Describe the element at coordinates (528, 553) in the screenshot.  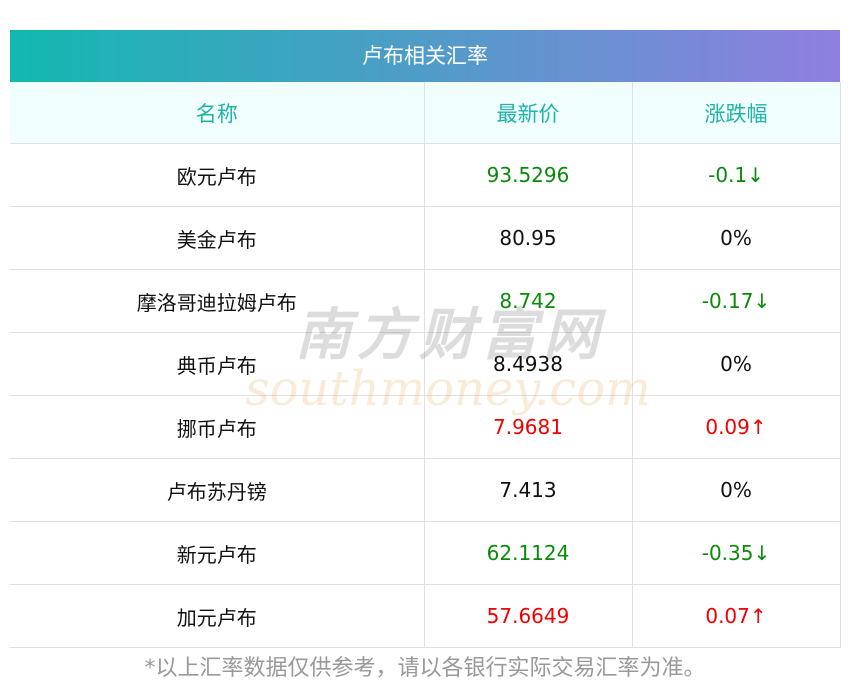
I see `latest-price: 62.1124` at that location.